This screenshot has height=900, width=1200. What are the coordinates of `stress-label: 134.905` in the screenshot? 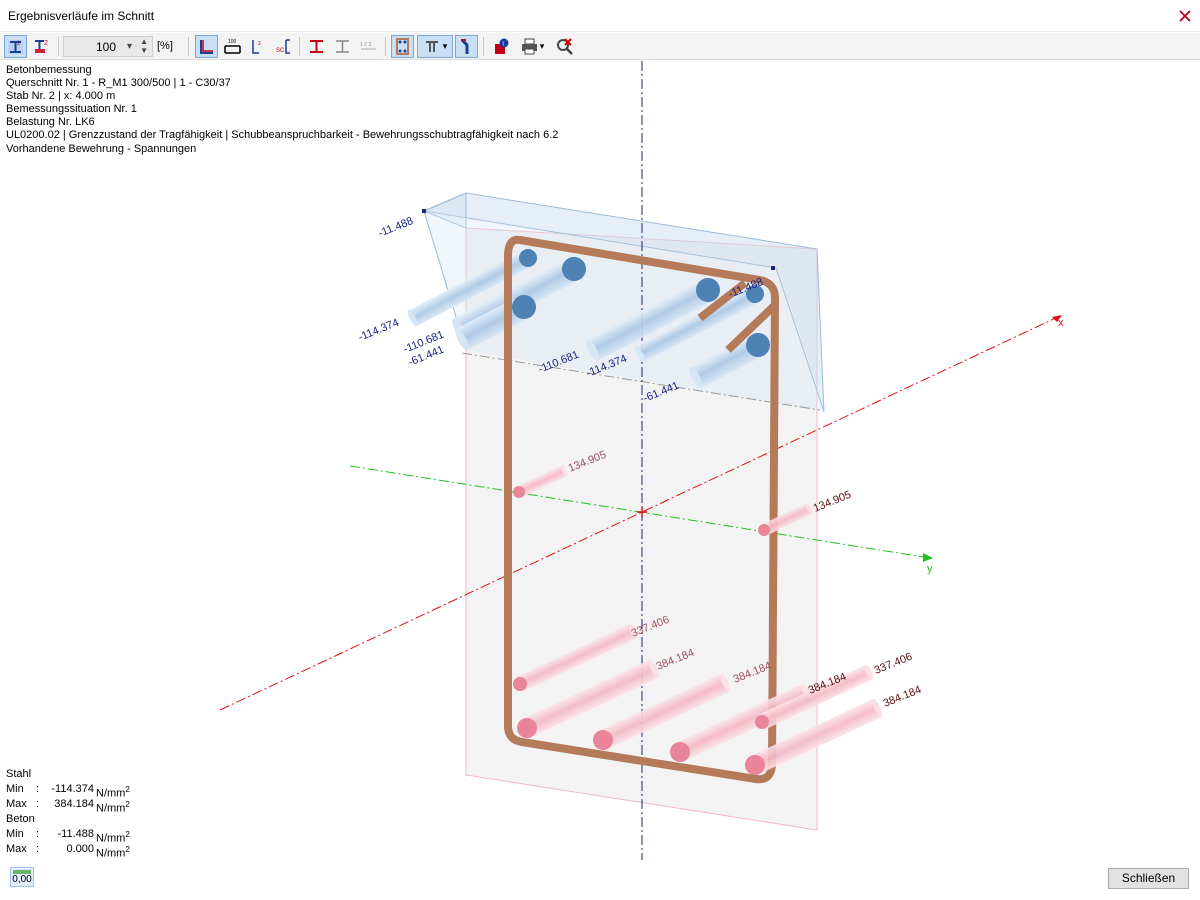 It's located at (832, 502).